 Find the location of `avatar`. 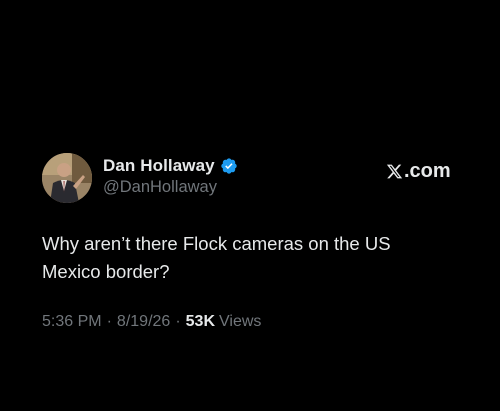

avatar is located at coordinates (67, 178).